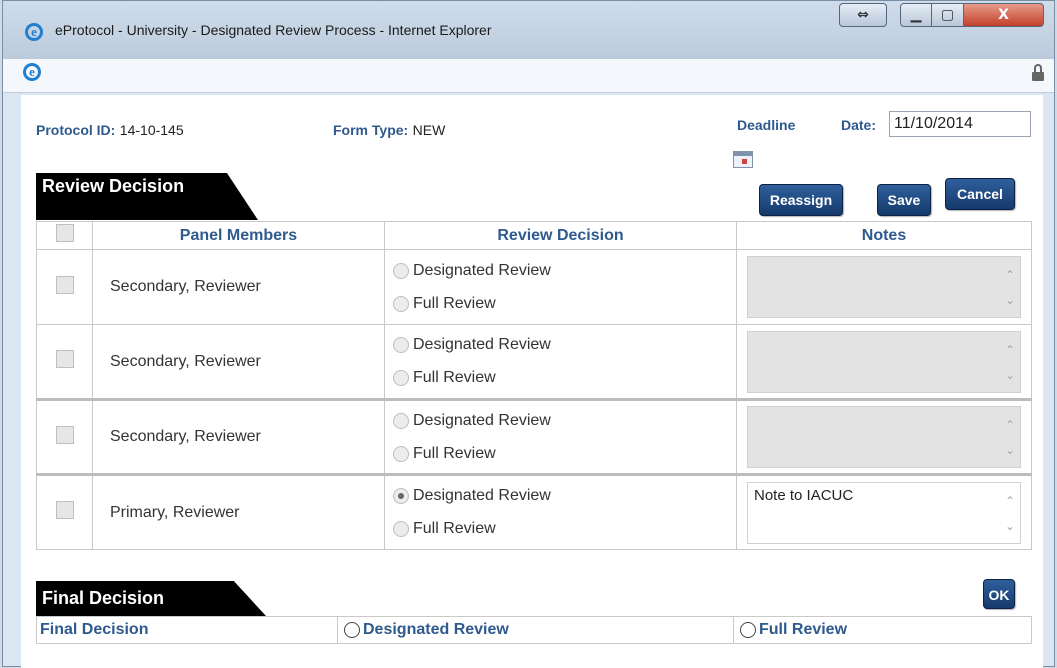 The height and width of the screenshot is (668, 1057). What do you see at coordinates (436, 629) in the screenshot?
I see `final-option-label: Designated Review` at bounding box center [436, 629].